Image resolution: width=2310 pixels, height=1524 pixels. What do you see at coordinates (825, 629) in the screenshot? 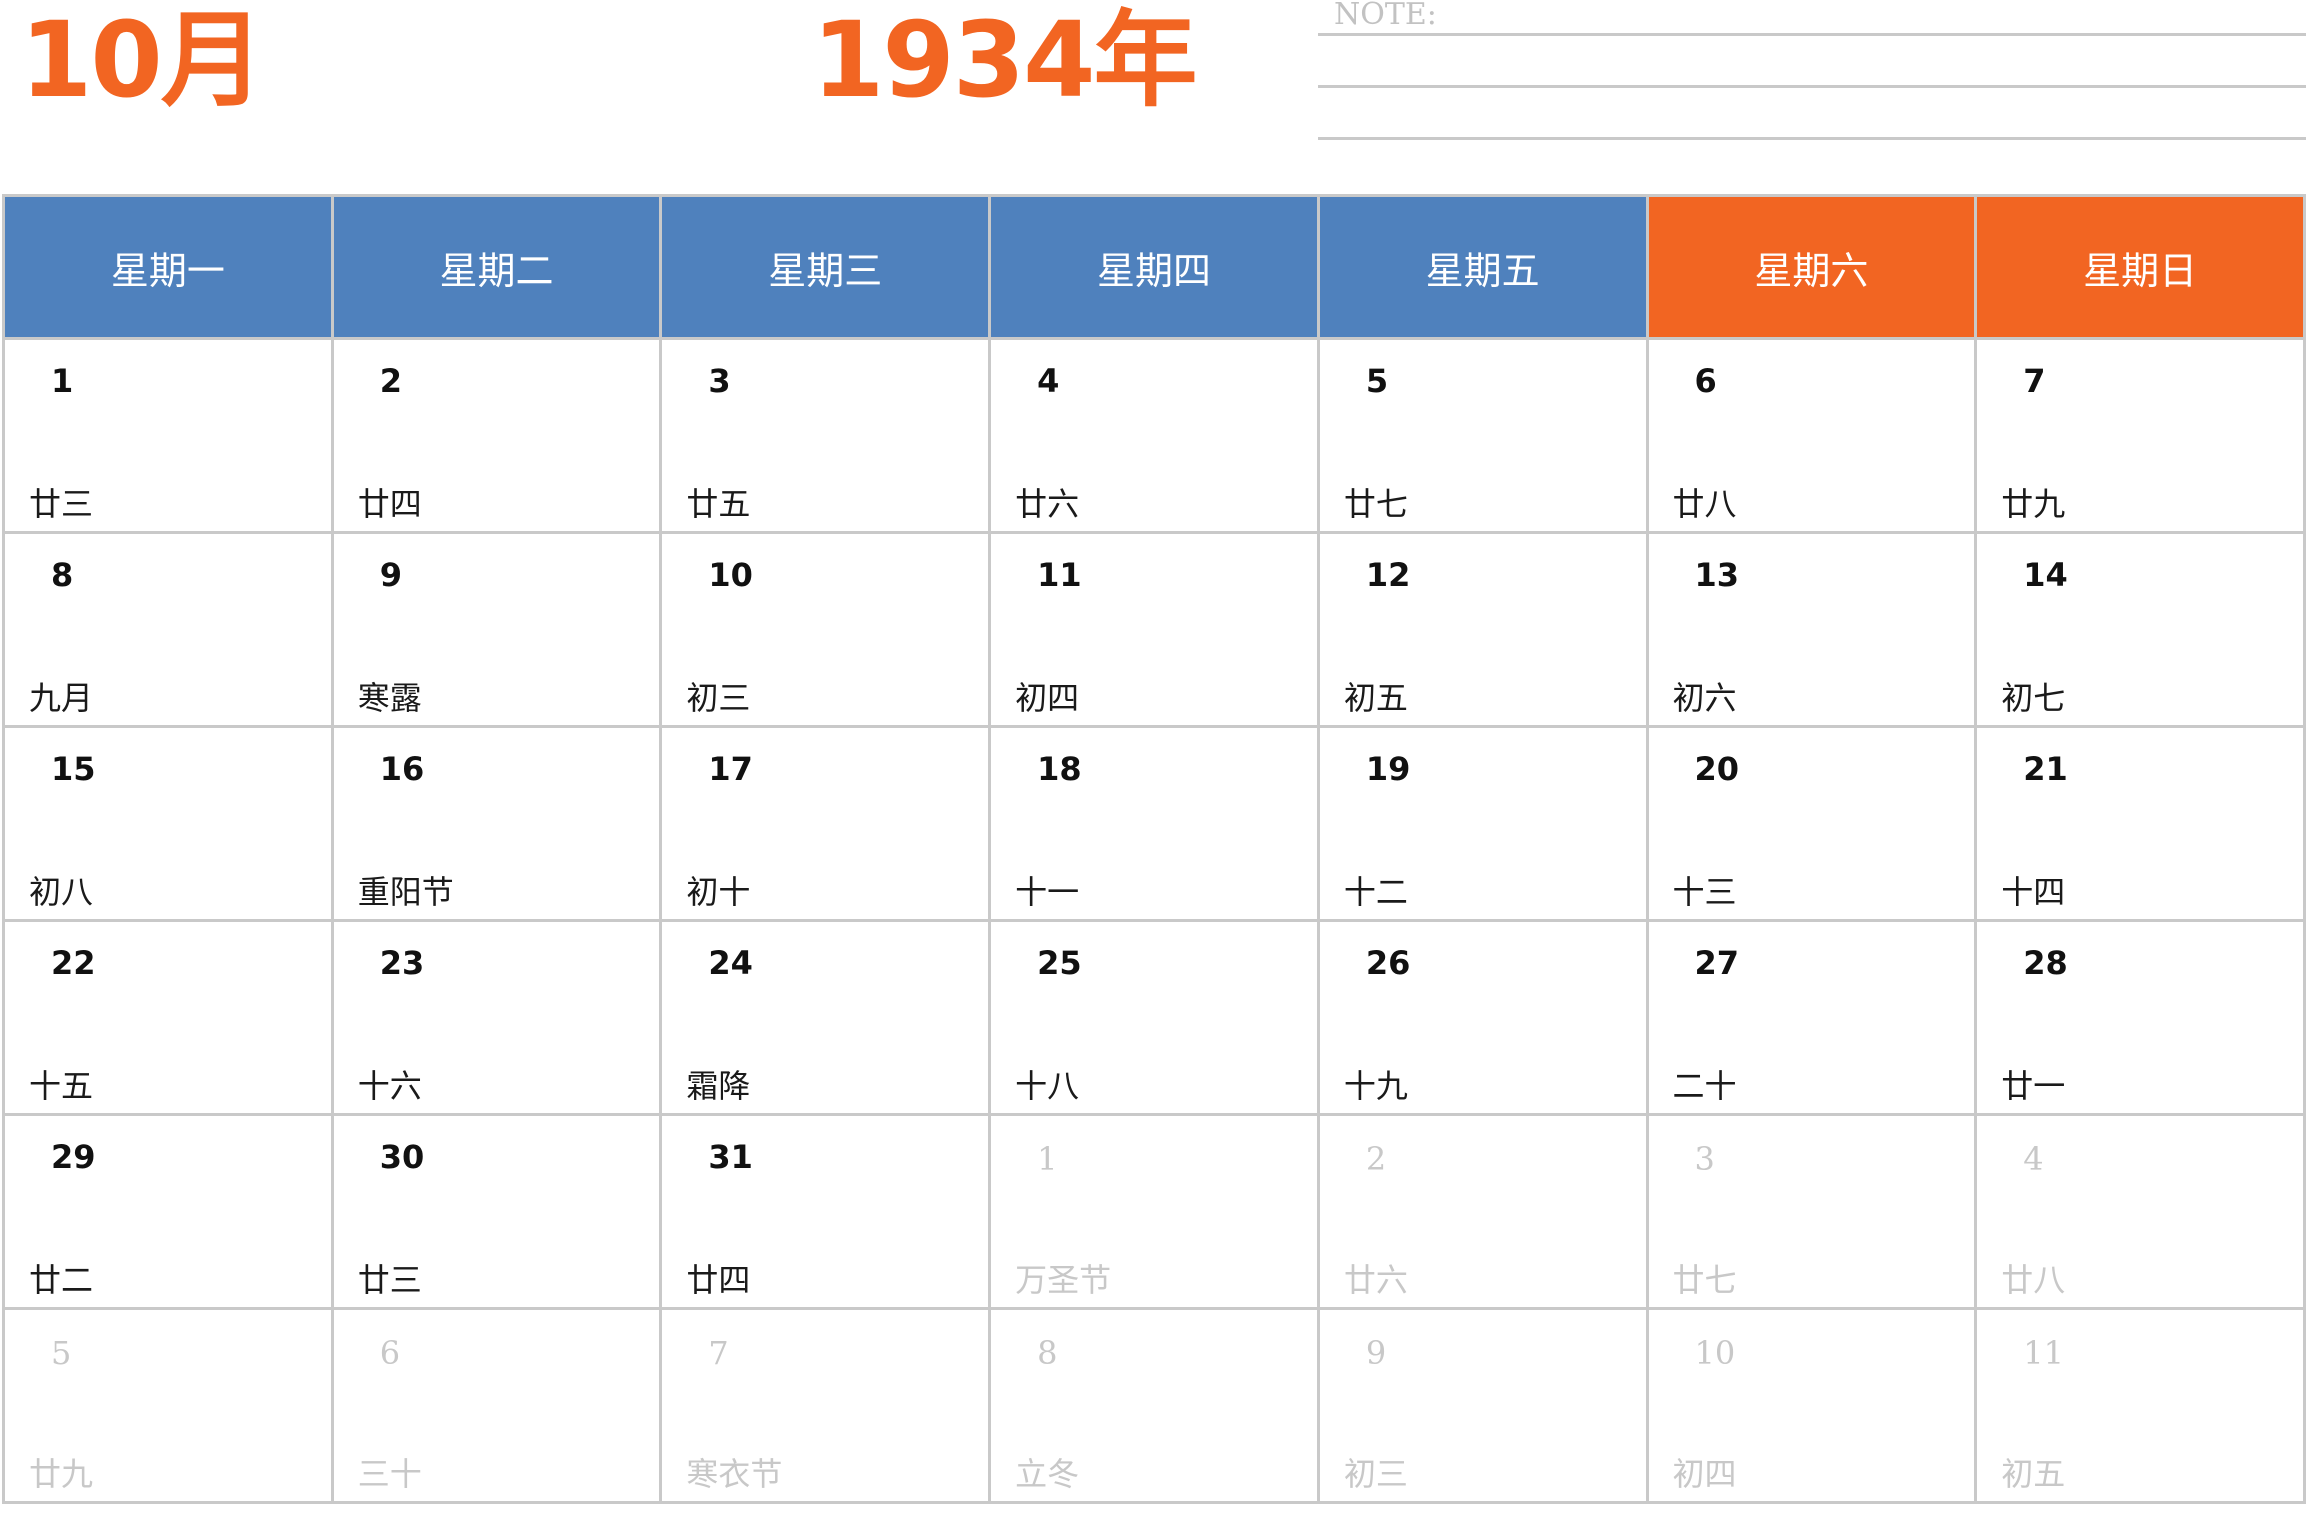
I see `day-cell: 10 初三` at bounding box center [825, 629].